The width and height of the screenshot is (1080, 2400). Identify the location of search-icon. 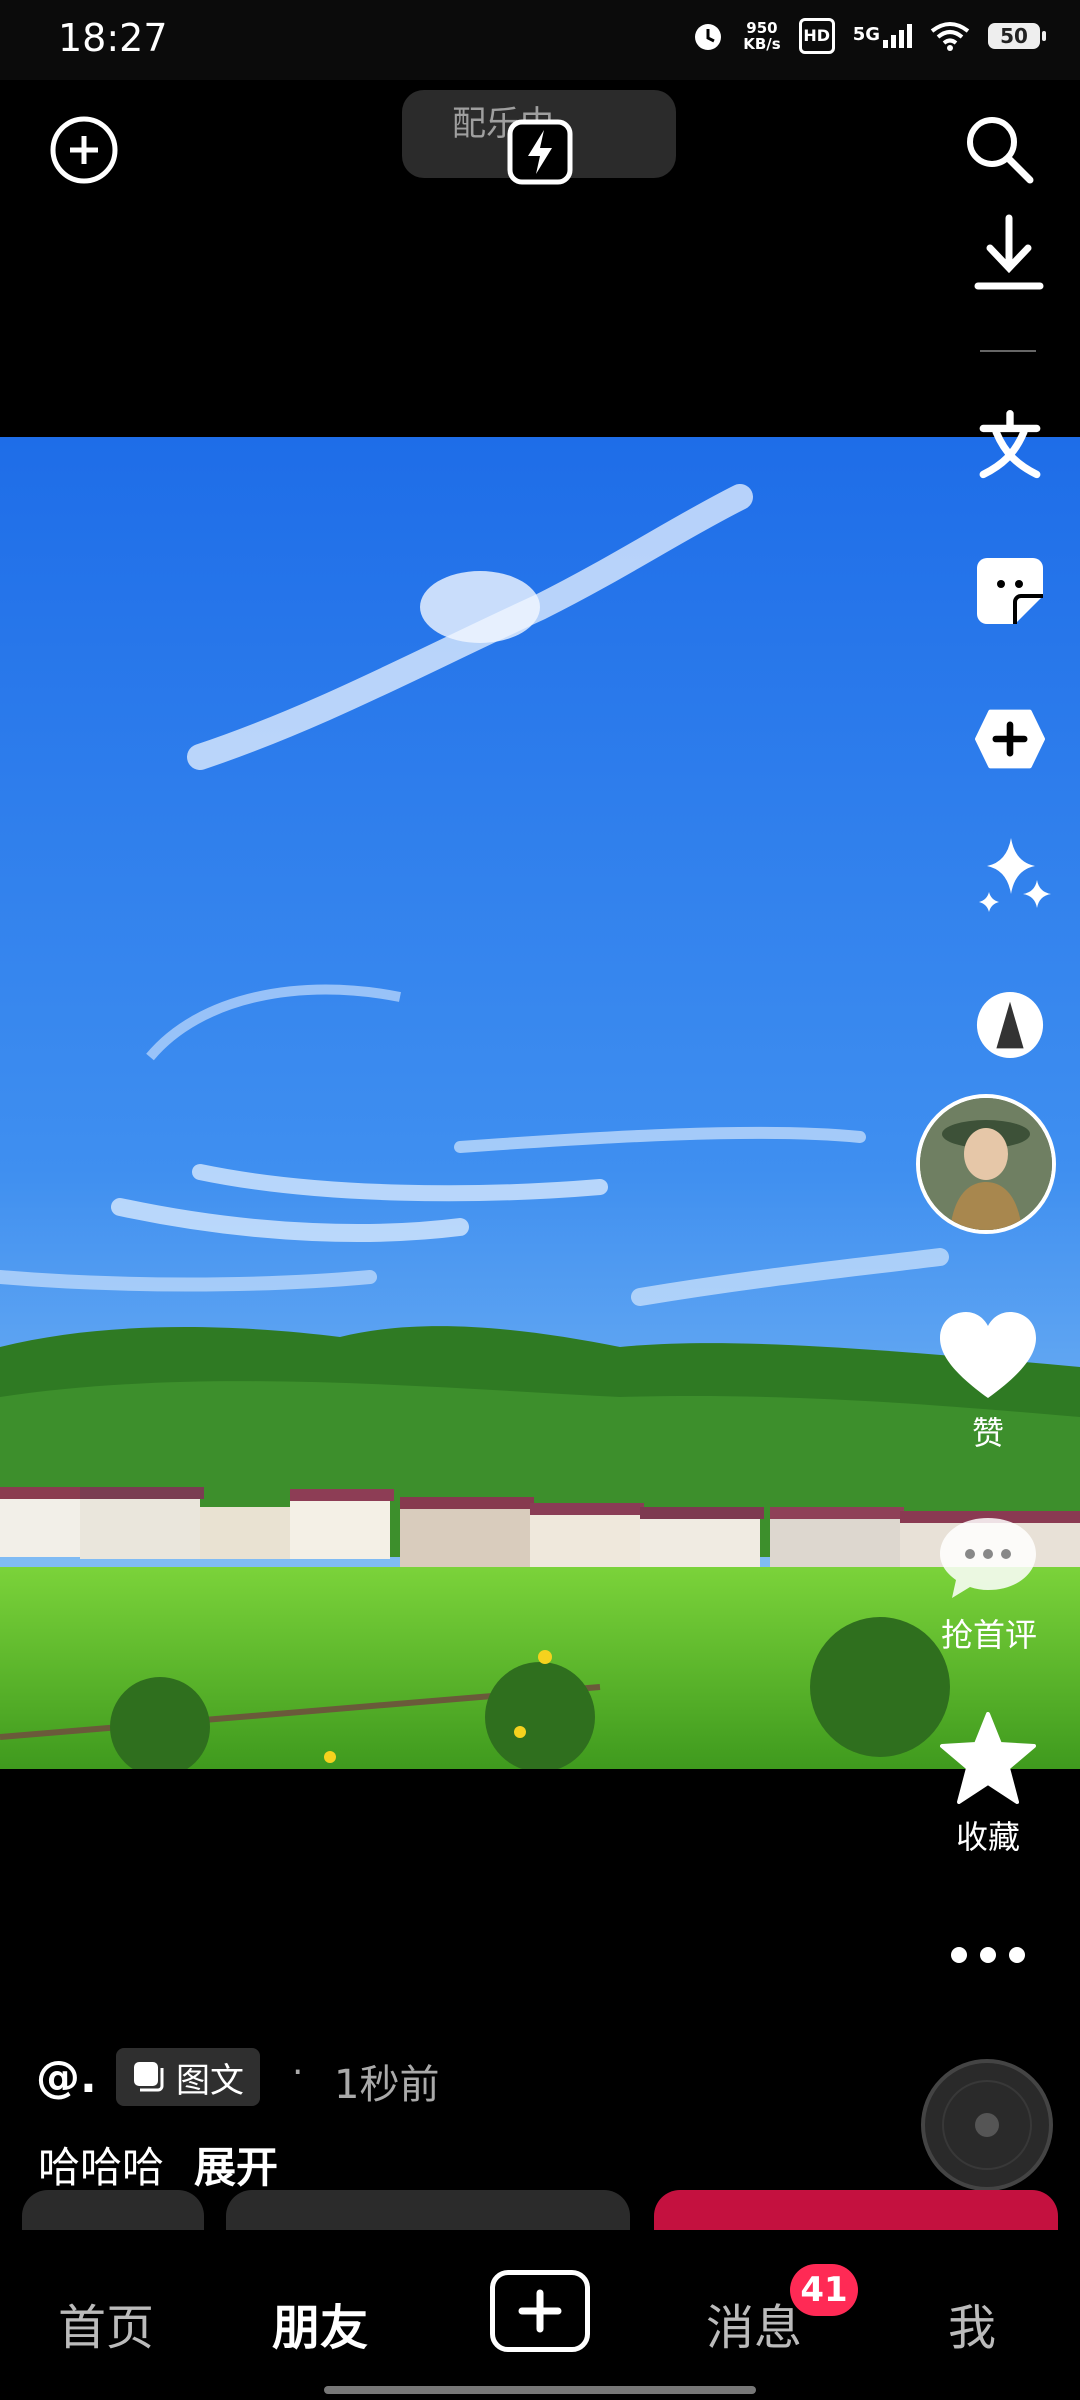
(999, 149).